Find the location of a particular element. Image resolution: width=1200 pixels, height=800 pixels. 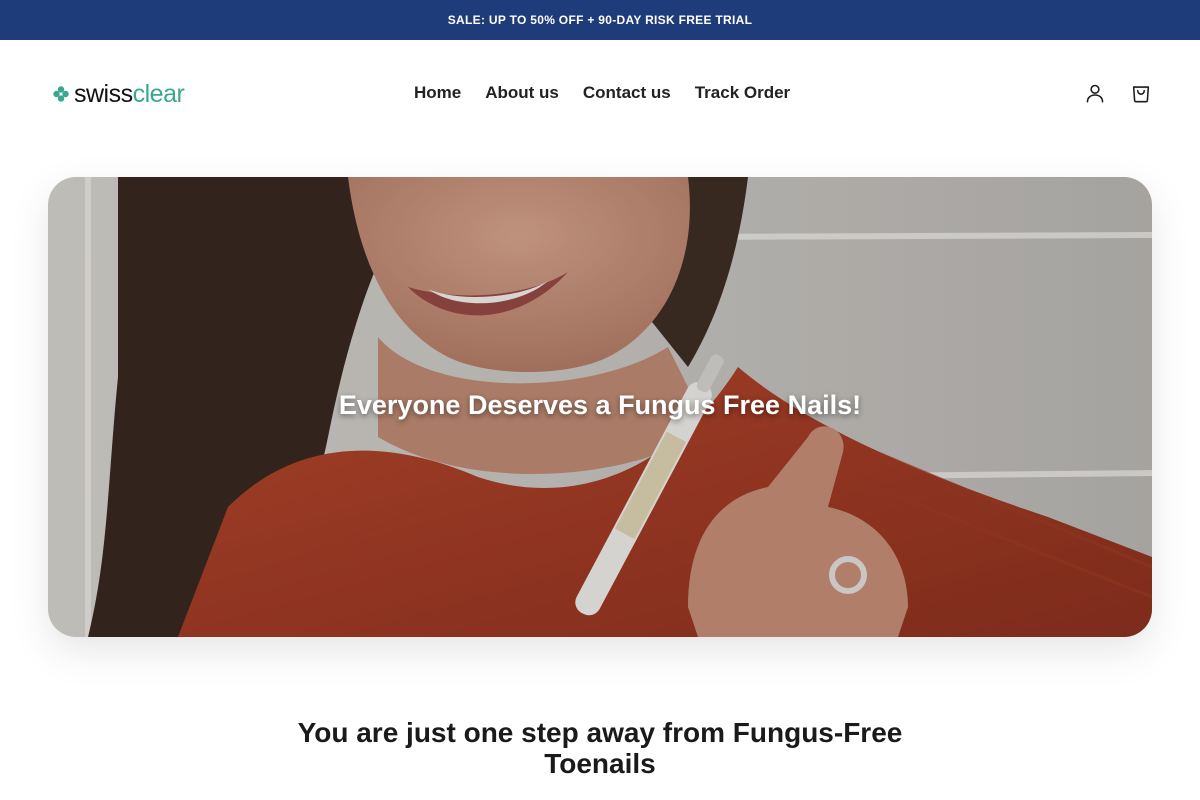

account-icon is located at coordinates (1095, 93).